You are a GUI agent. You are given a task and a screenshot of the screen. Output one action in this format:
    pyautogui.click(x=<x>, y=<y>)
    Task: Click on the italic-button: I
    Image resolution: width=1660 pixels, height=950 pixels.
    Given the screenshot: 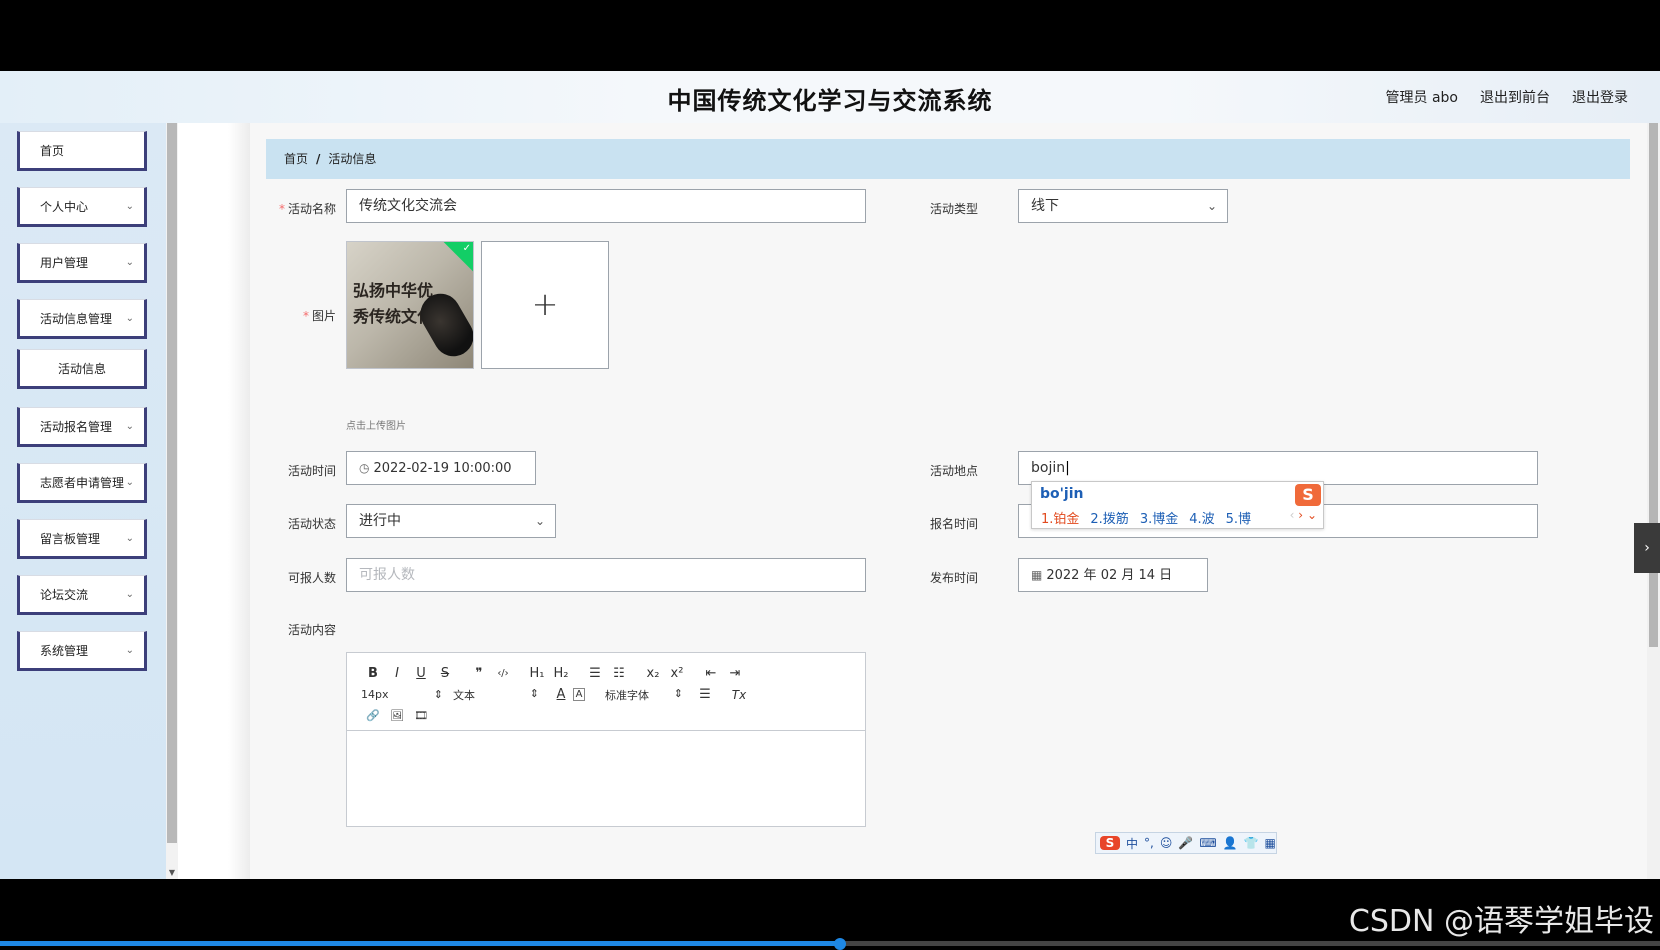 What is the action you would take?
    pyautogui.click(x=397, y=673)
    